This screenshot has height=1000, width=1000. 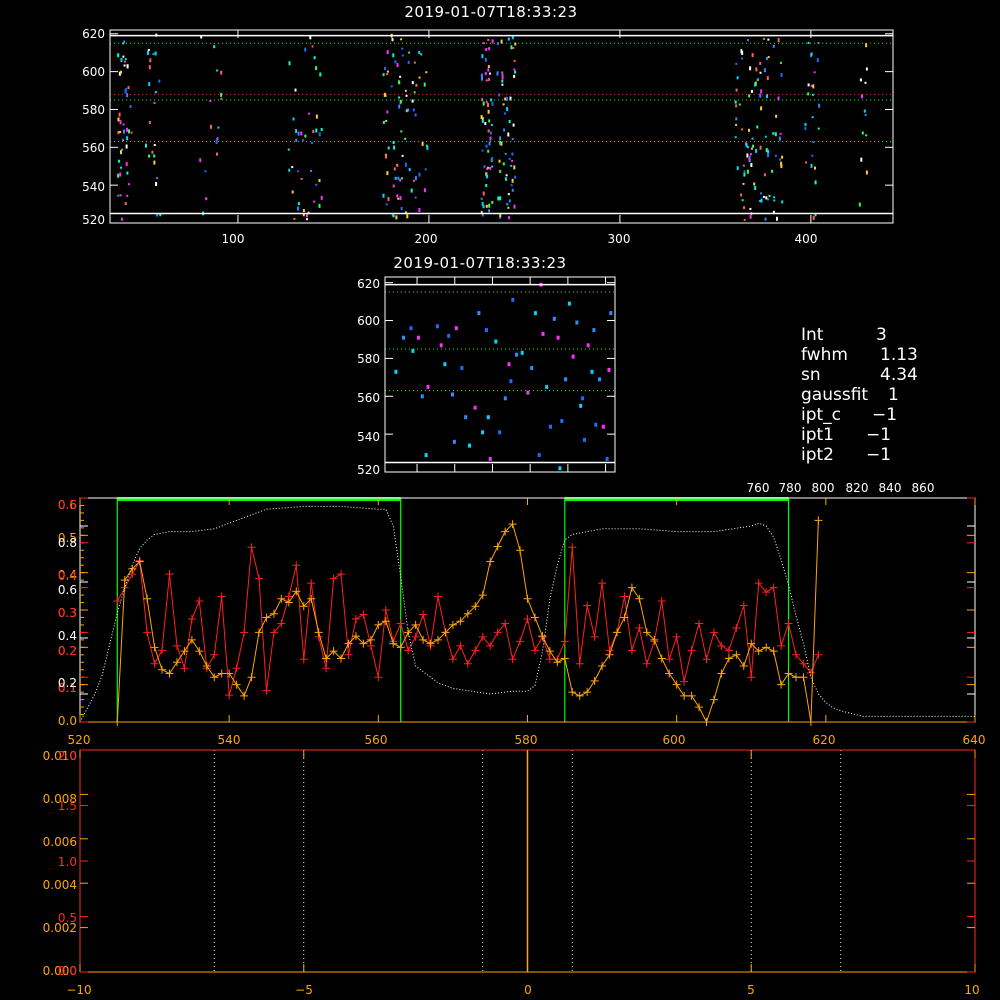 What do you see at coordinates (304, 990) in the screenshot?
I see `p4-x-tick: −5` at bounding box center [304, 990].